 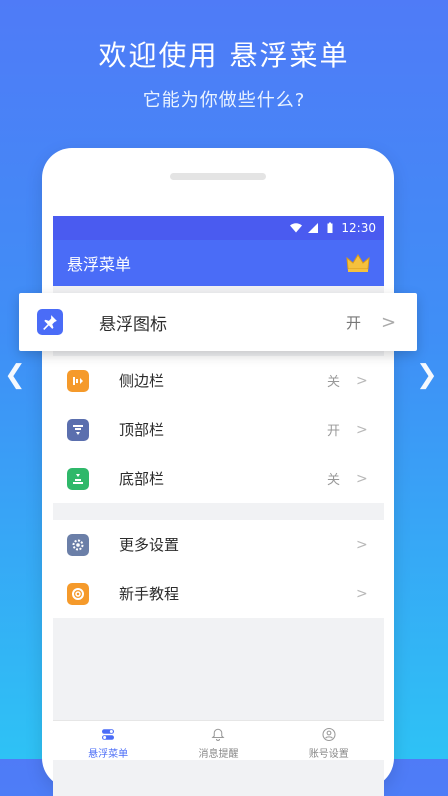 What do you see at coordinates (218, 734) in the screenshot?
I see `bell-icon` at bounding box center [218, 734].